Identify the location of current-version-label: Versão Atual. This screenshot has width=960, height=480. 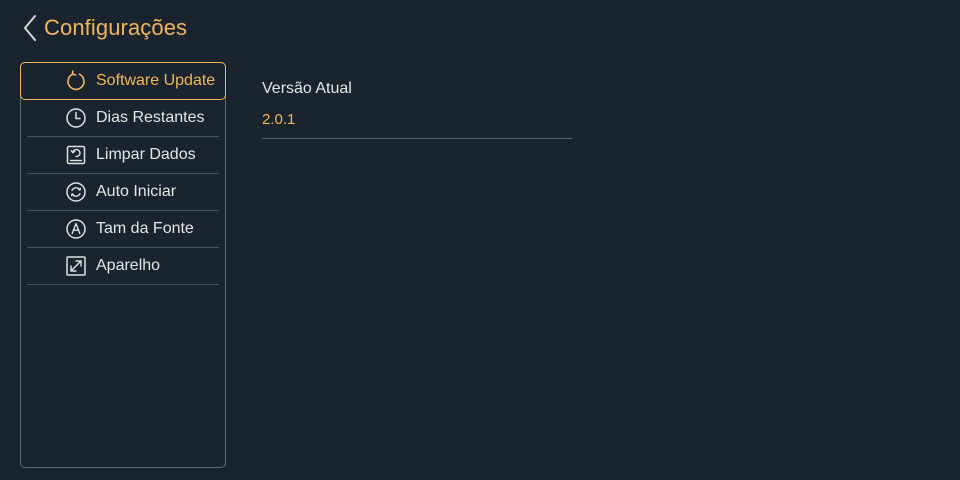
(307, 88).